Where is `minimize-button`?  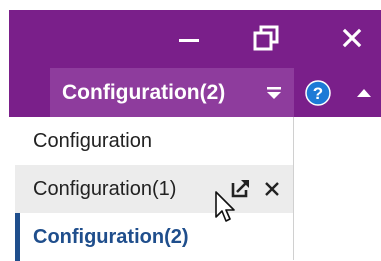
minimize-button is located at coordinates (189, 38).